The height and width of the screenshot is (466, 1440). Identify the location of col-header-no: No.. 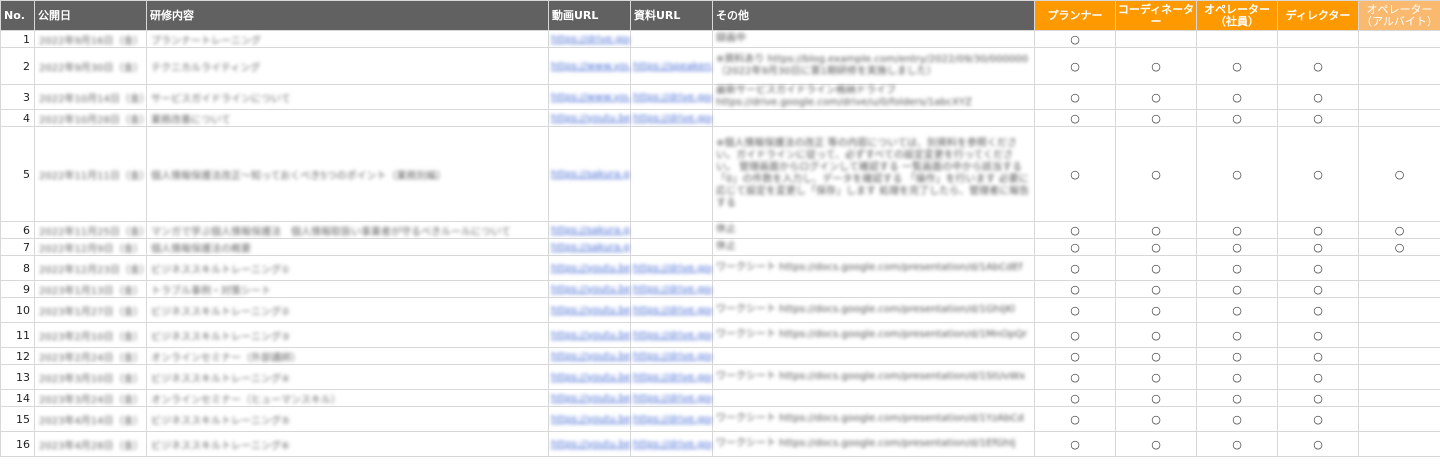
(17, 15).